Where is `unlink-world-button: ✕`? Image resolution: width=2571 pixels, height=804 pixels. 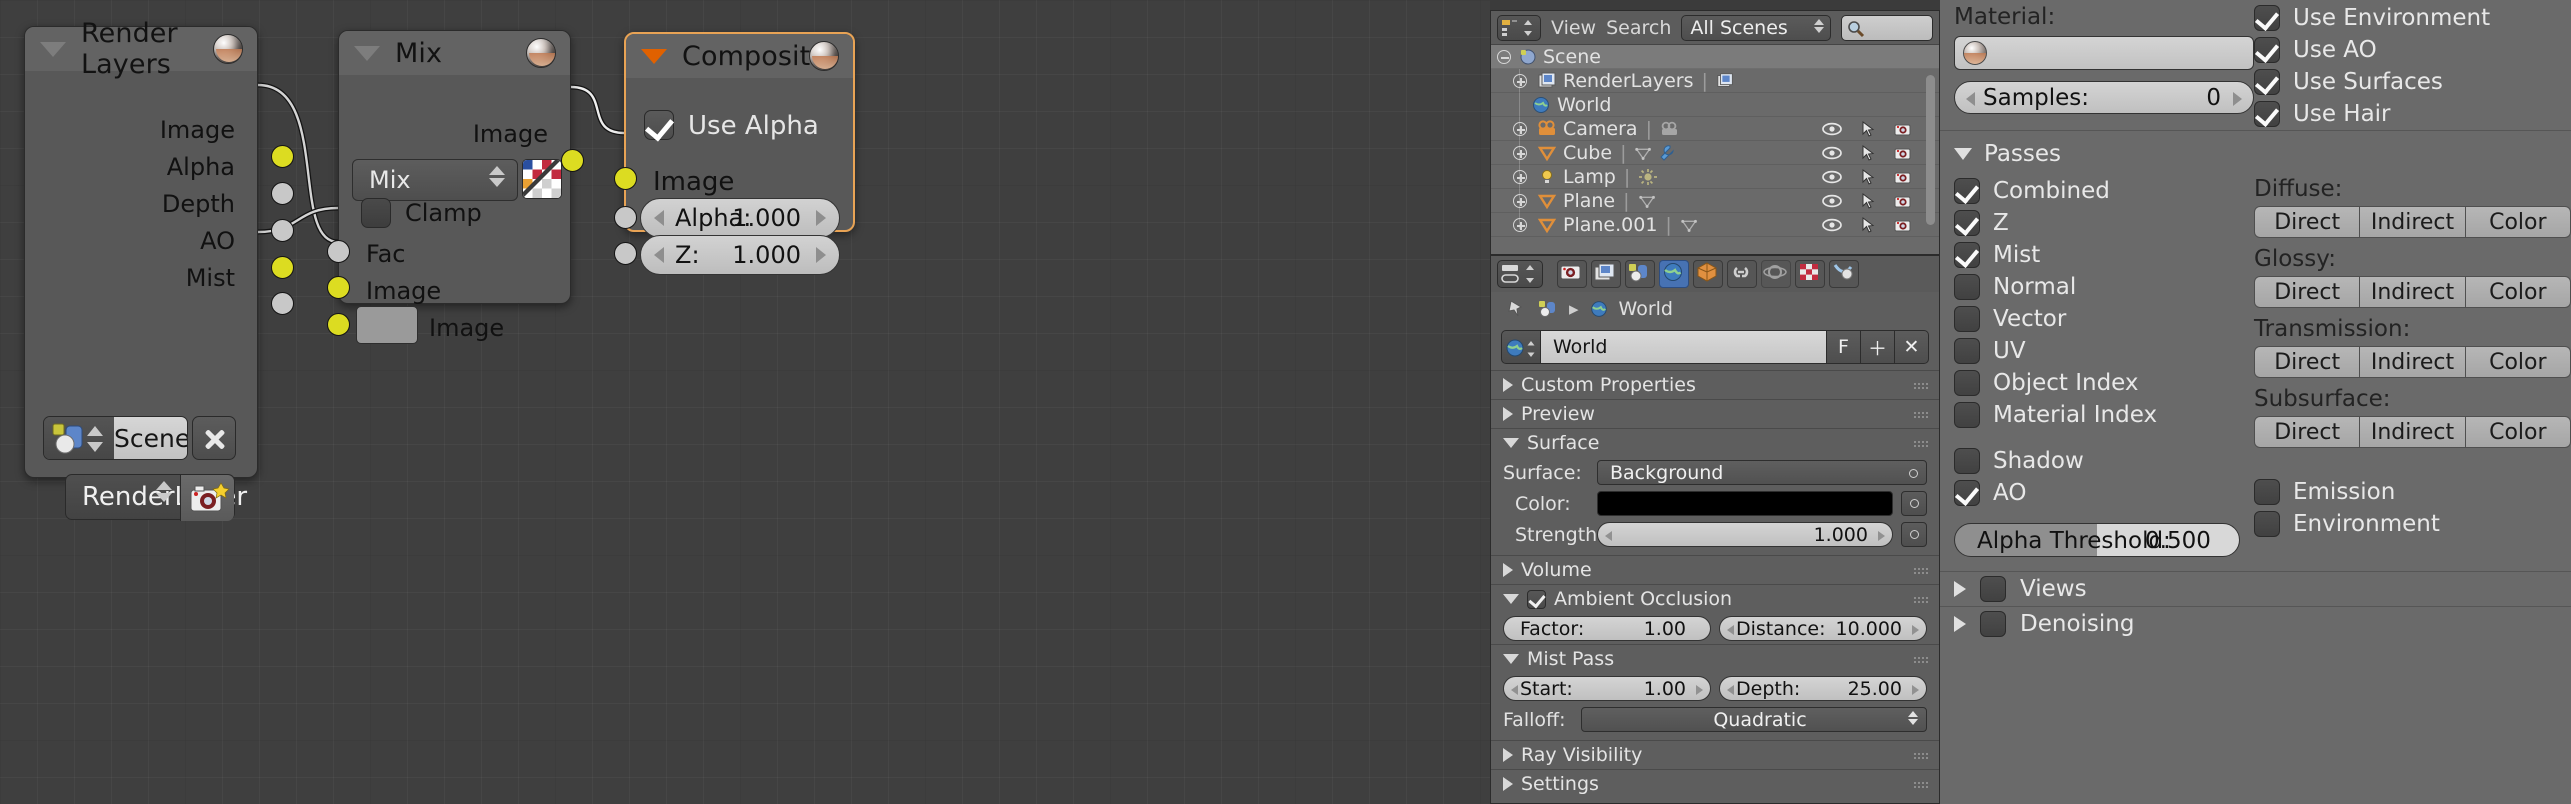
unlink-world-button: ✕ is located at coordinates (1912, 347).